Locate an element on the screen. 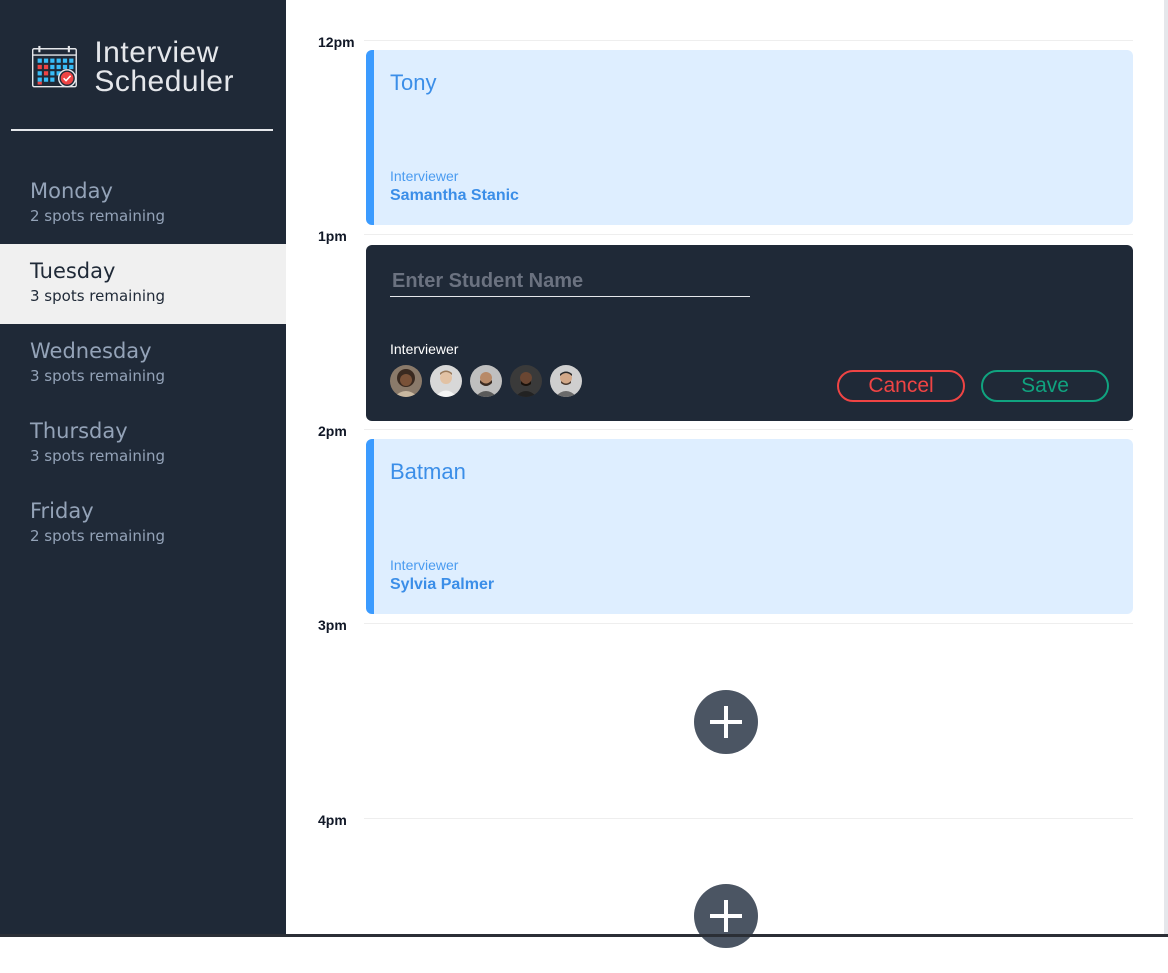 The height and width of the screenshot is (973, 1168). day-name: Friday is located at coordinates (62, 511).